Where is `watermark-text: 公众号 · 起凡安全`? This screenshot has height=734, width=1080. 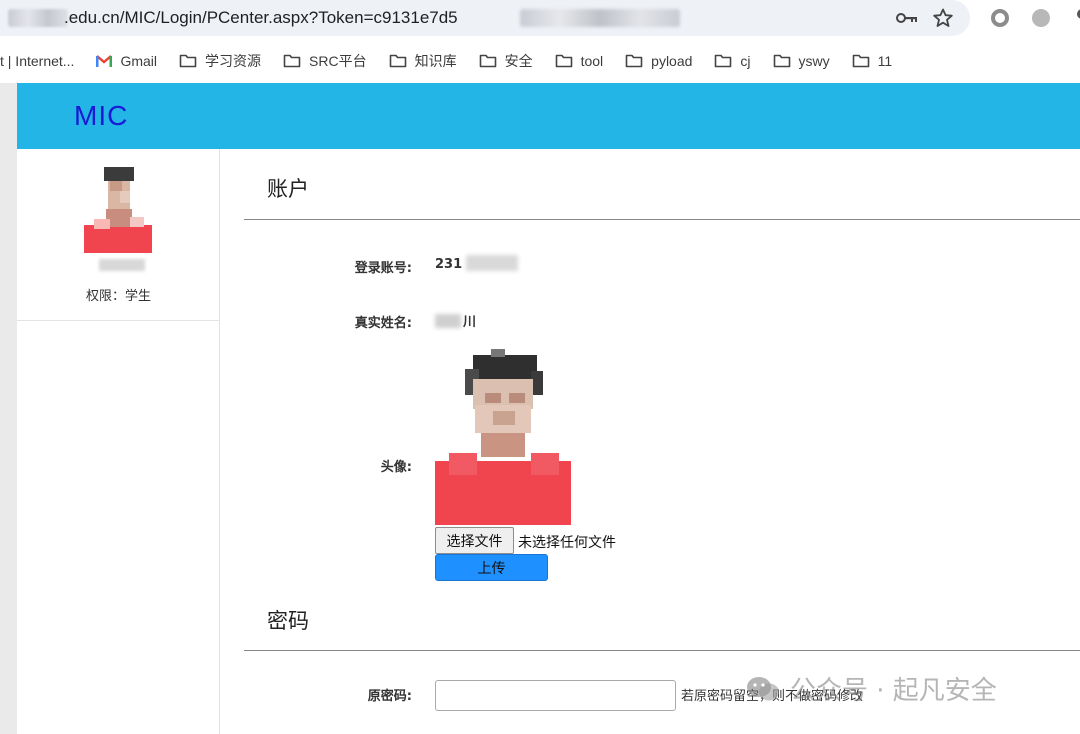 watermark-text: 公众号 · 起凡安全 is located at coordinates (893, 691).